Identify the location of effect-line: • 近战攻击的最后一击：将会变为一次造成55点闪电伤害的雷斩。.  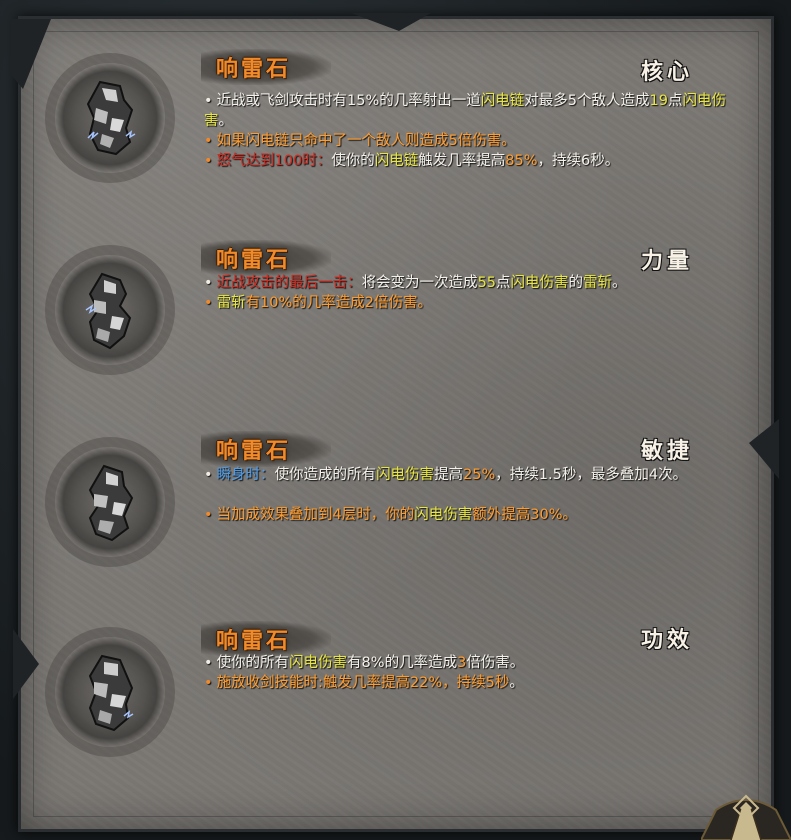
(415, 283).